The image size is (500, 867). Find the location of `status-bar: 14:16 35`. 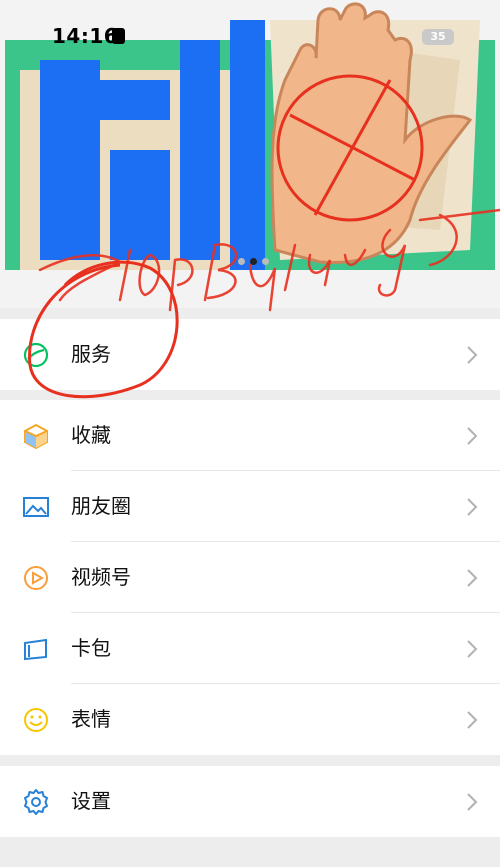

status-bar: 14:16 35 is located at coordinates (250, 38).